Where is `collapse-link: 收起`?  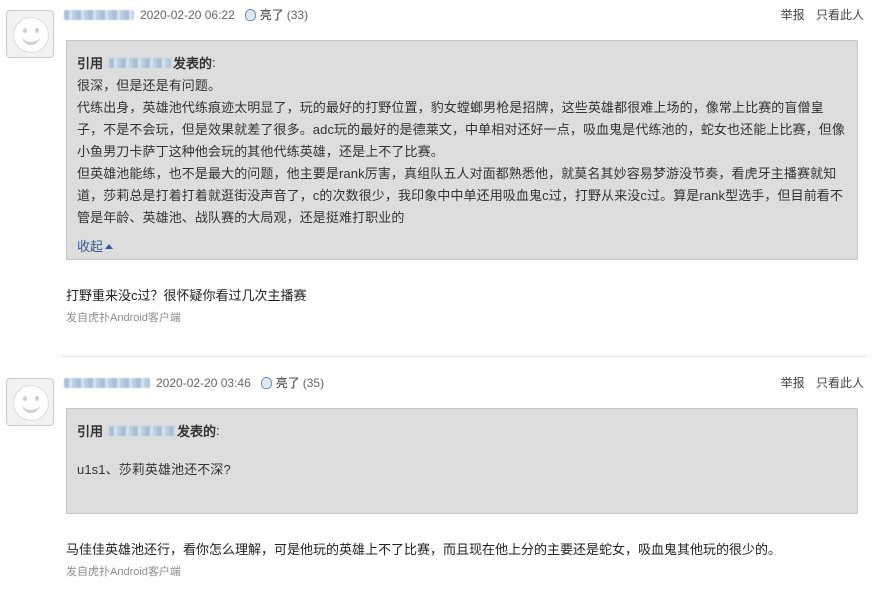
collapse-link: 收起 is located at coordinates (95, 245).